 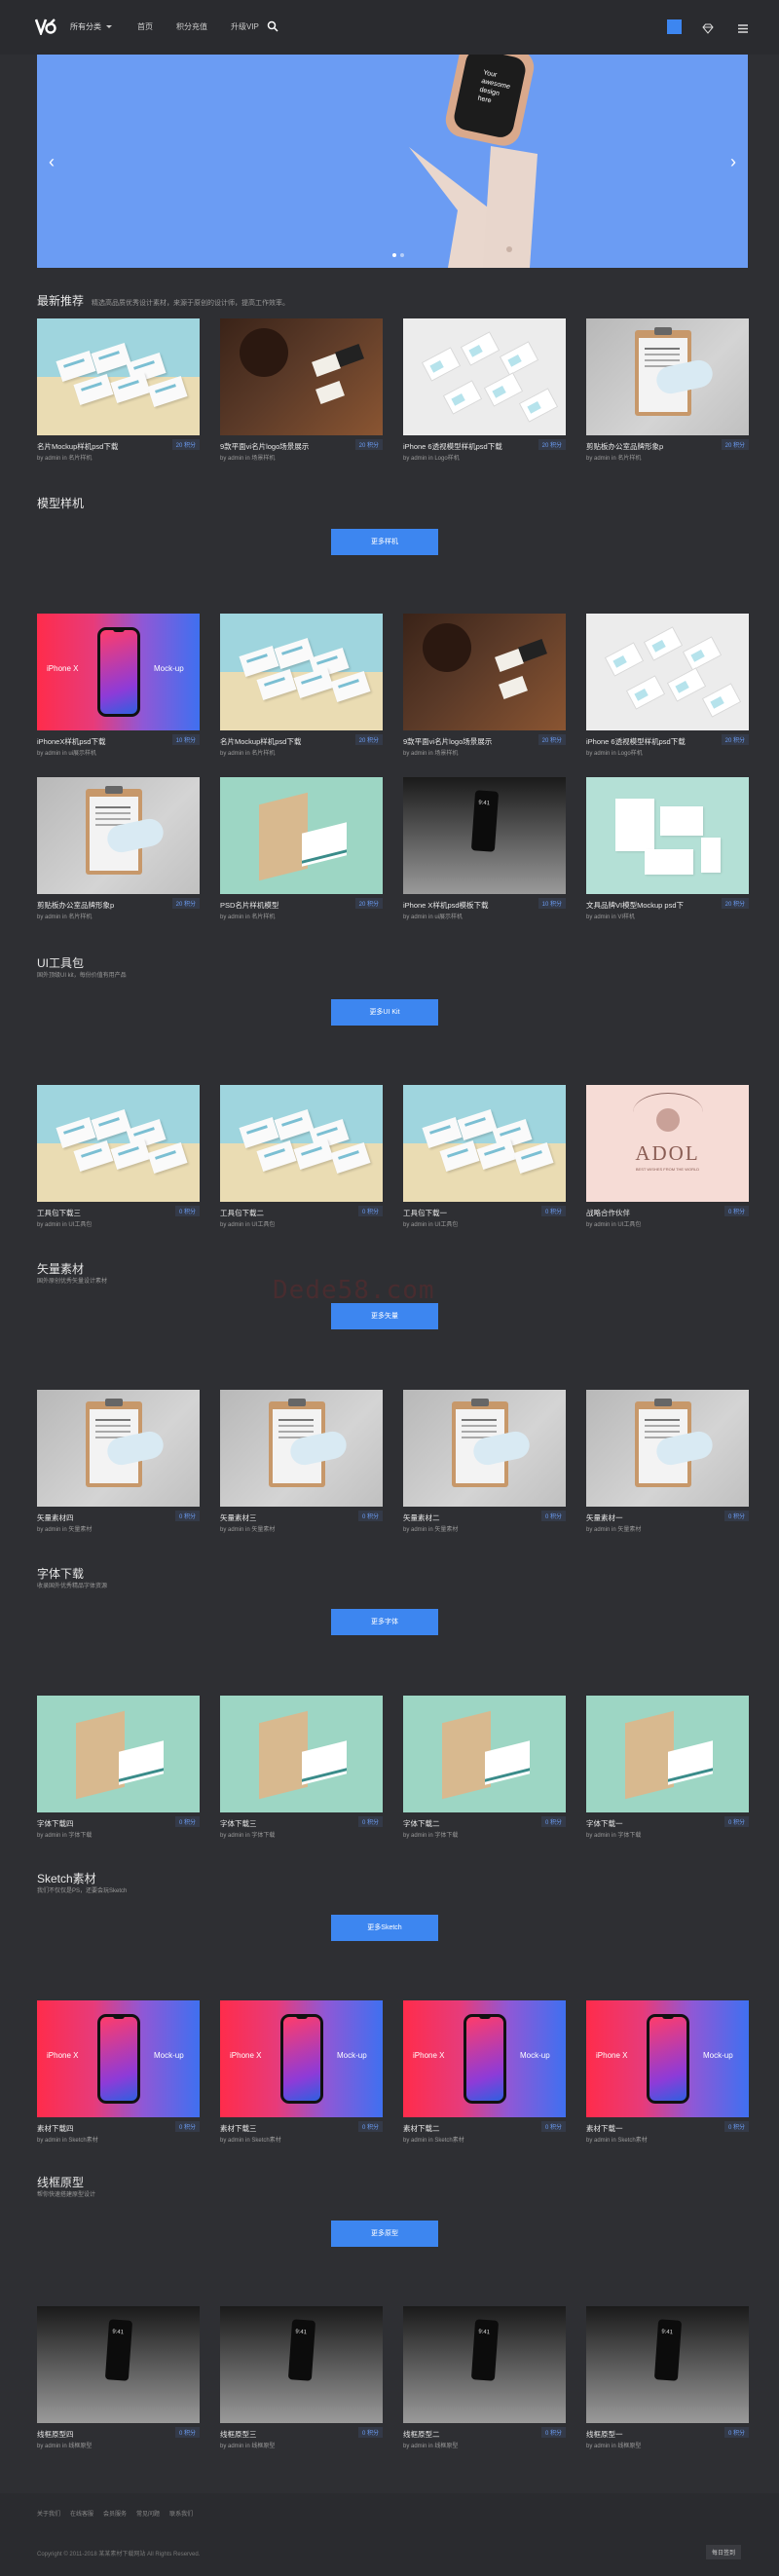 What do you see at coordinates (81, 2515) in the screenshot?
I see `footer-link: 在线客服` at bounding box center [81, 2515].